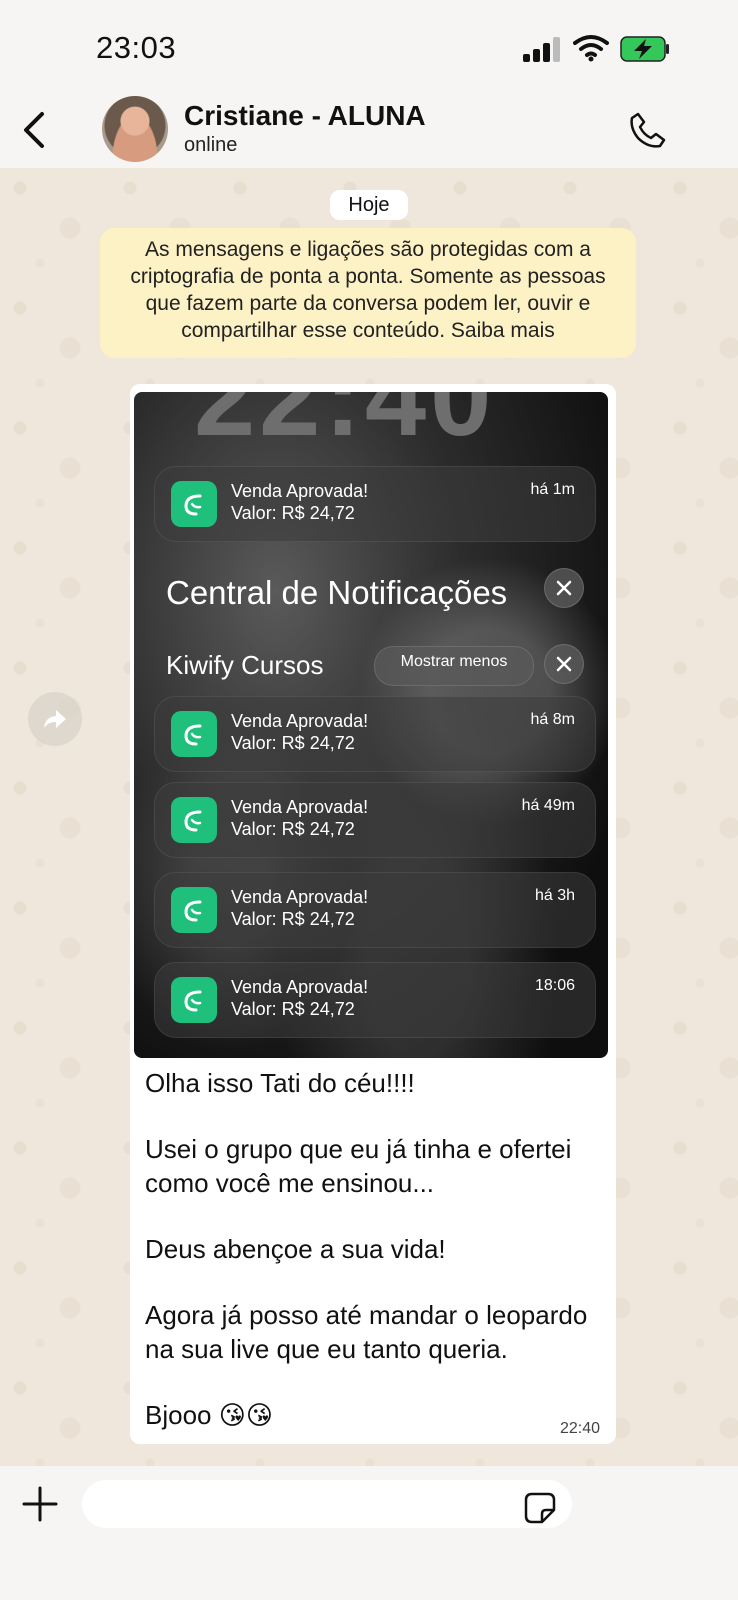  What do you see at coordinates (345, 425) in the screenshot?
I see `lockscreen-clock: 22:40` at bounding box center [345, 425].